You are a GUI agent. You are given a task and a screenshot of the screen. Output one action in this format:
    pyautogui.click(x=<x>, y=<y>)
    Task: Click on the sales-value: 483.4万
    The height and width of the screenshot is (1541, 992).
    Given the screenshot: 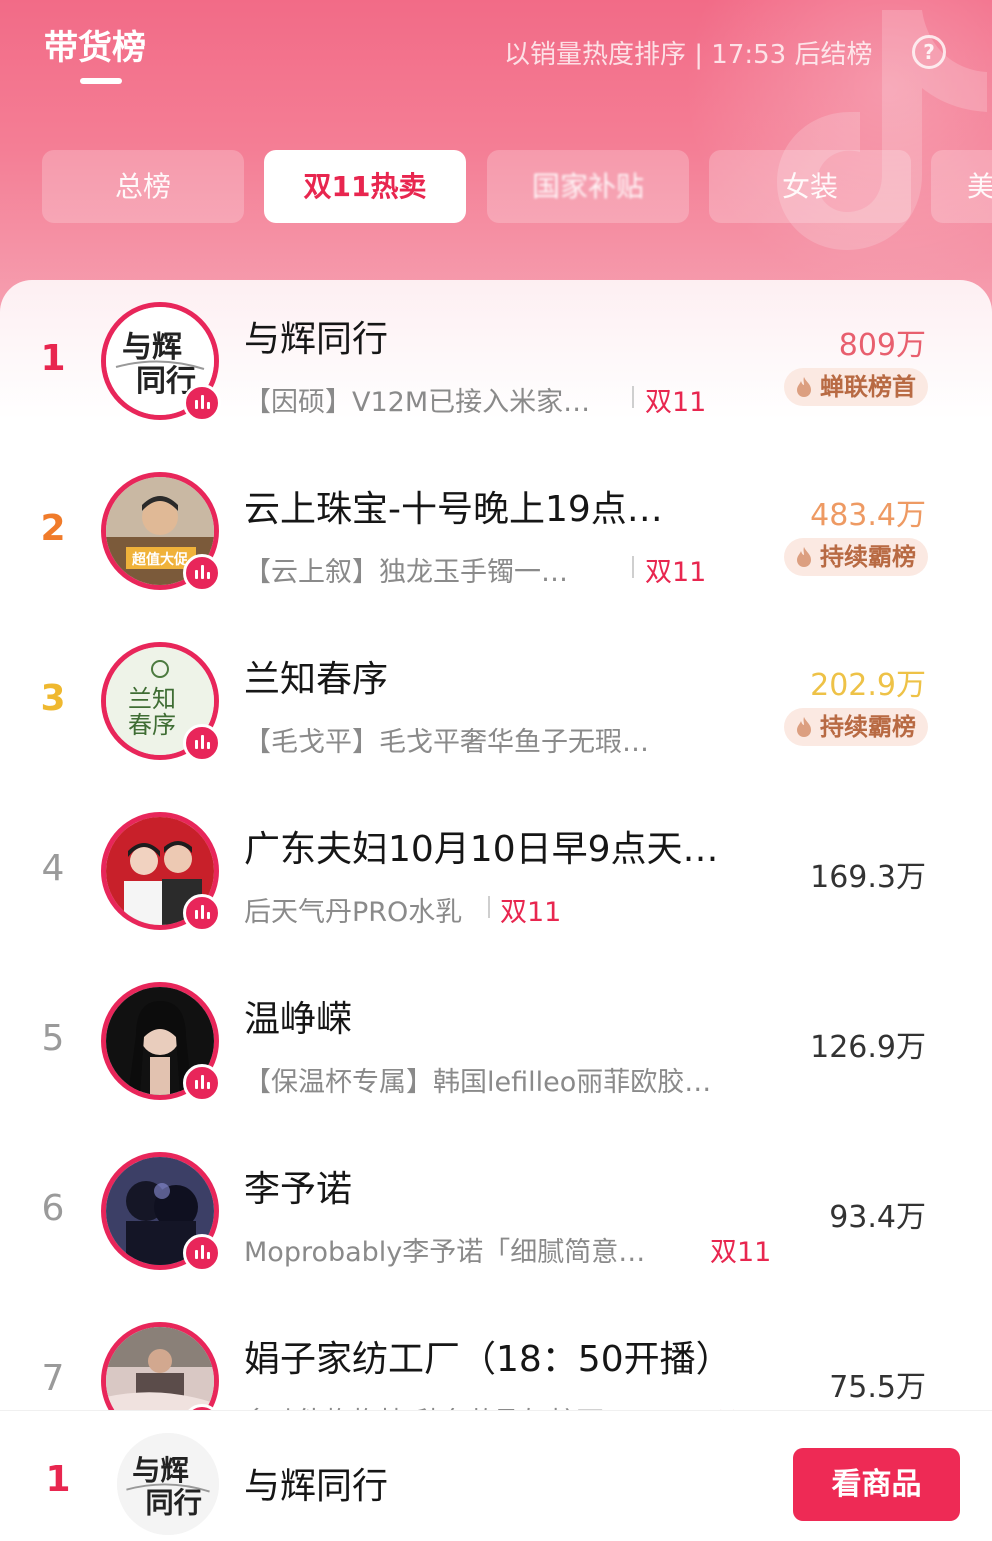 What is the action you would take?
    pyautogui.click(x=868, y=515)
    